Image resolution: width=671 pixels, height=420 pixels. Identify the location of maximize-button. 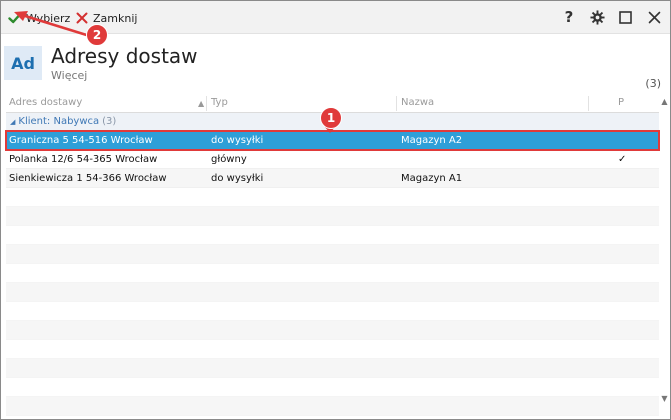
(625, 17).